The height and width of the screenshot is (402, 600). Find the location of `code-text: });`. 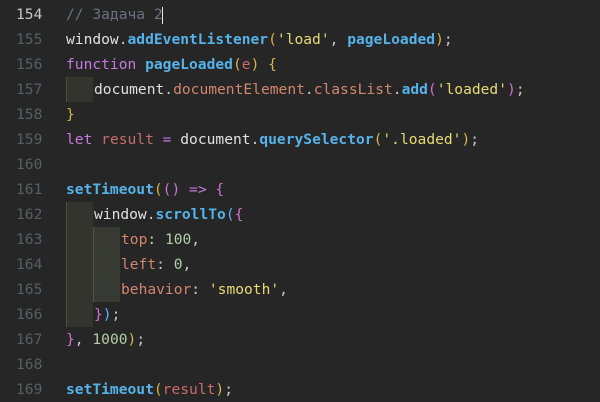

code-text: }); is located at coordinates (107, 314).